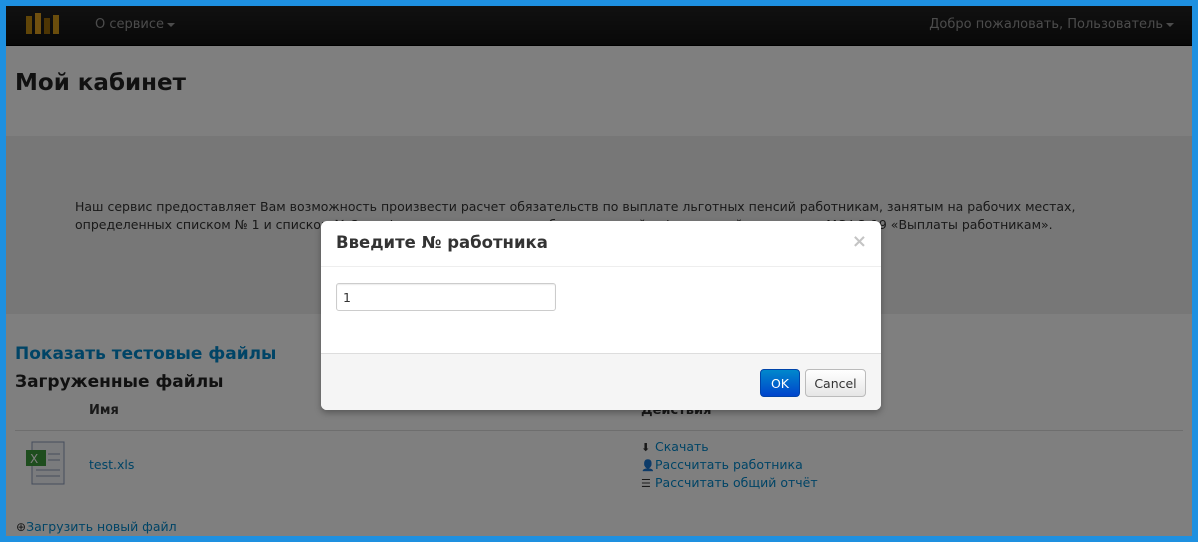 Image resolution: width=1198 pixels, height=542 pixels. Describe the element at coordinates (442, 242) in the screenshot. I see `dialog-title: Введите № работника` at that location.